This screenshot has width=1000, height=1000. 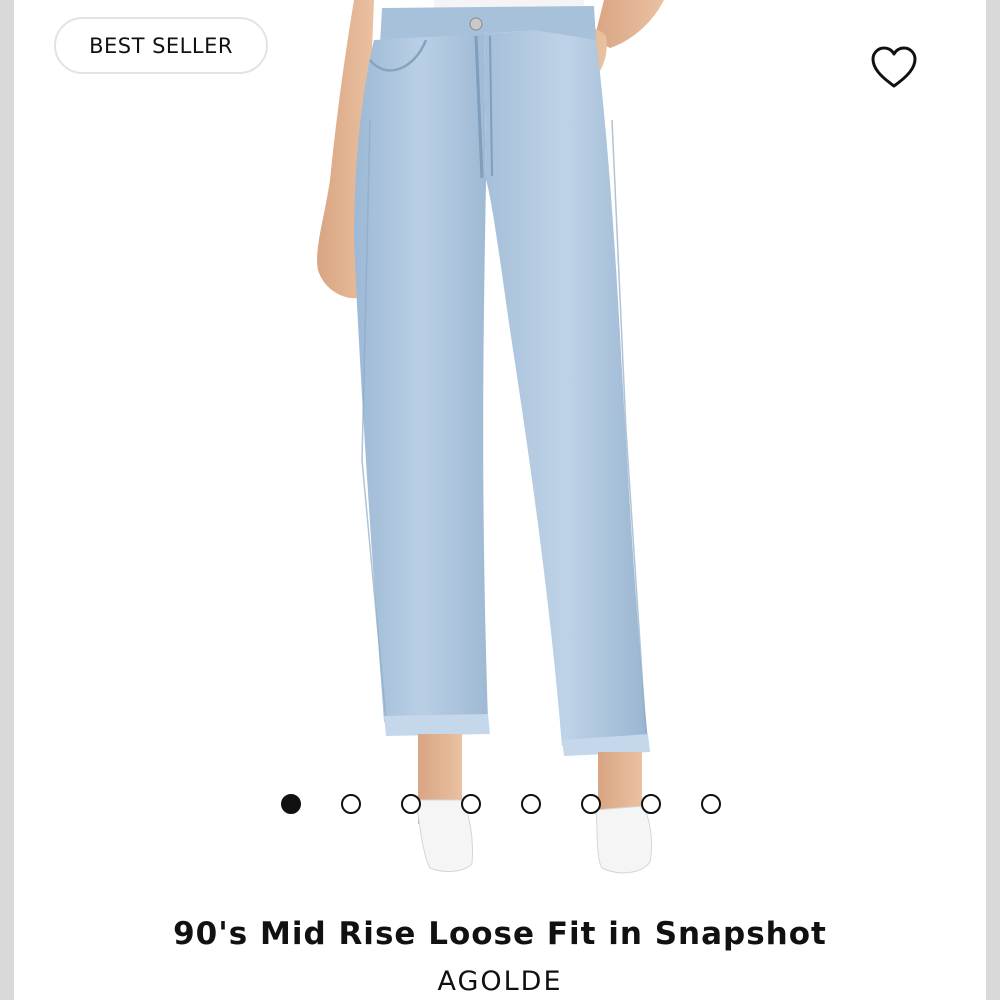 What do you see at coordinates (161, 45) in the screenshot?
I see `best-seller-badge: BEST SELLER` at bounding box center [161, 45].